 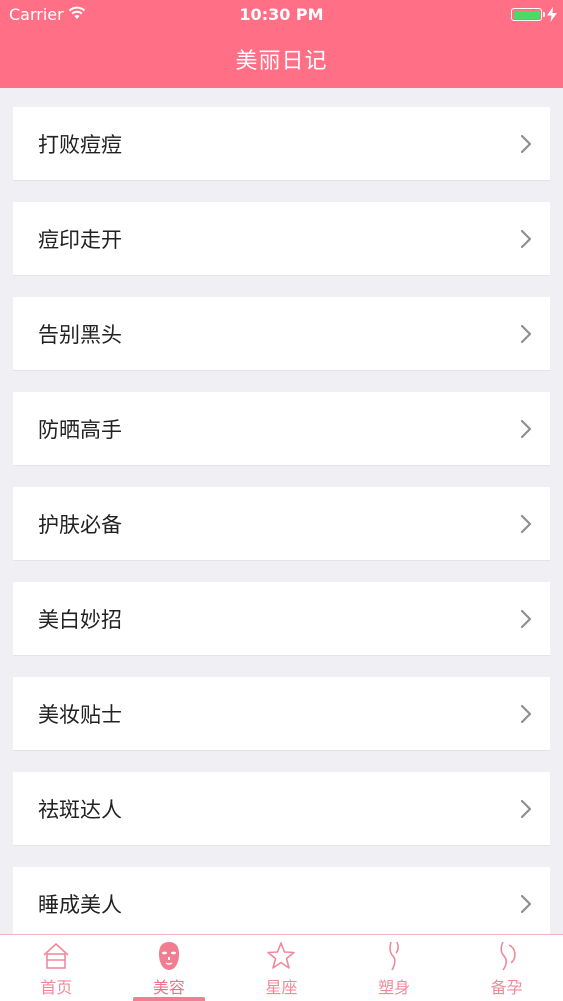 What do you see at coordinates (394, 956) in the screenshot?
I see `body-shape-icon` at bounding box center [394, 956].